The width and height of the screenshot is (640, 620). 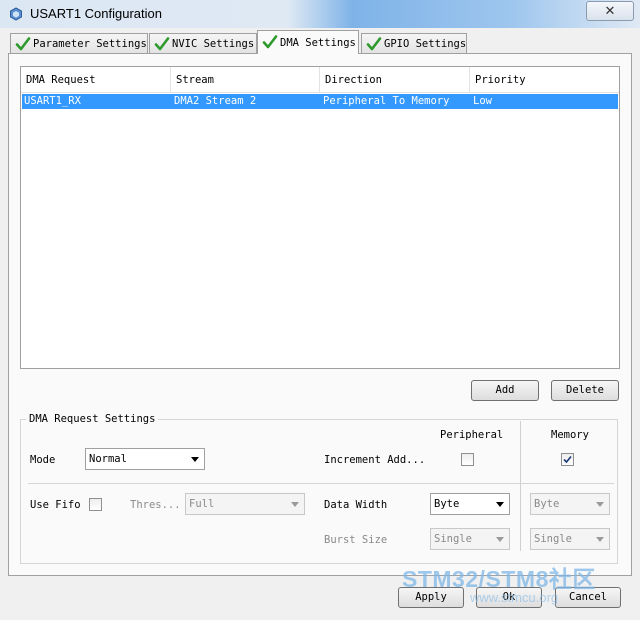 I want to click on memory-data-width-value: Byte, so click(x=547, y=504).